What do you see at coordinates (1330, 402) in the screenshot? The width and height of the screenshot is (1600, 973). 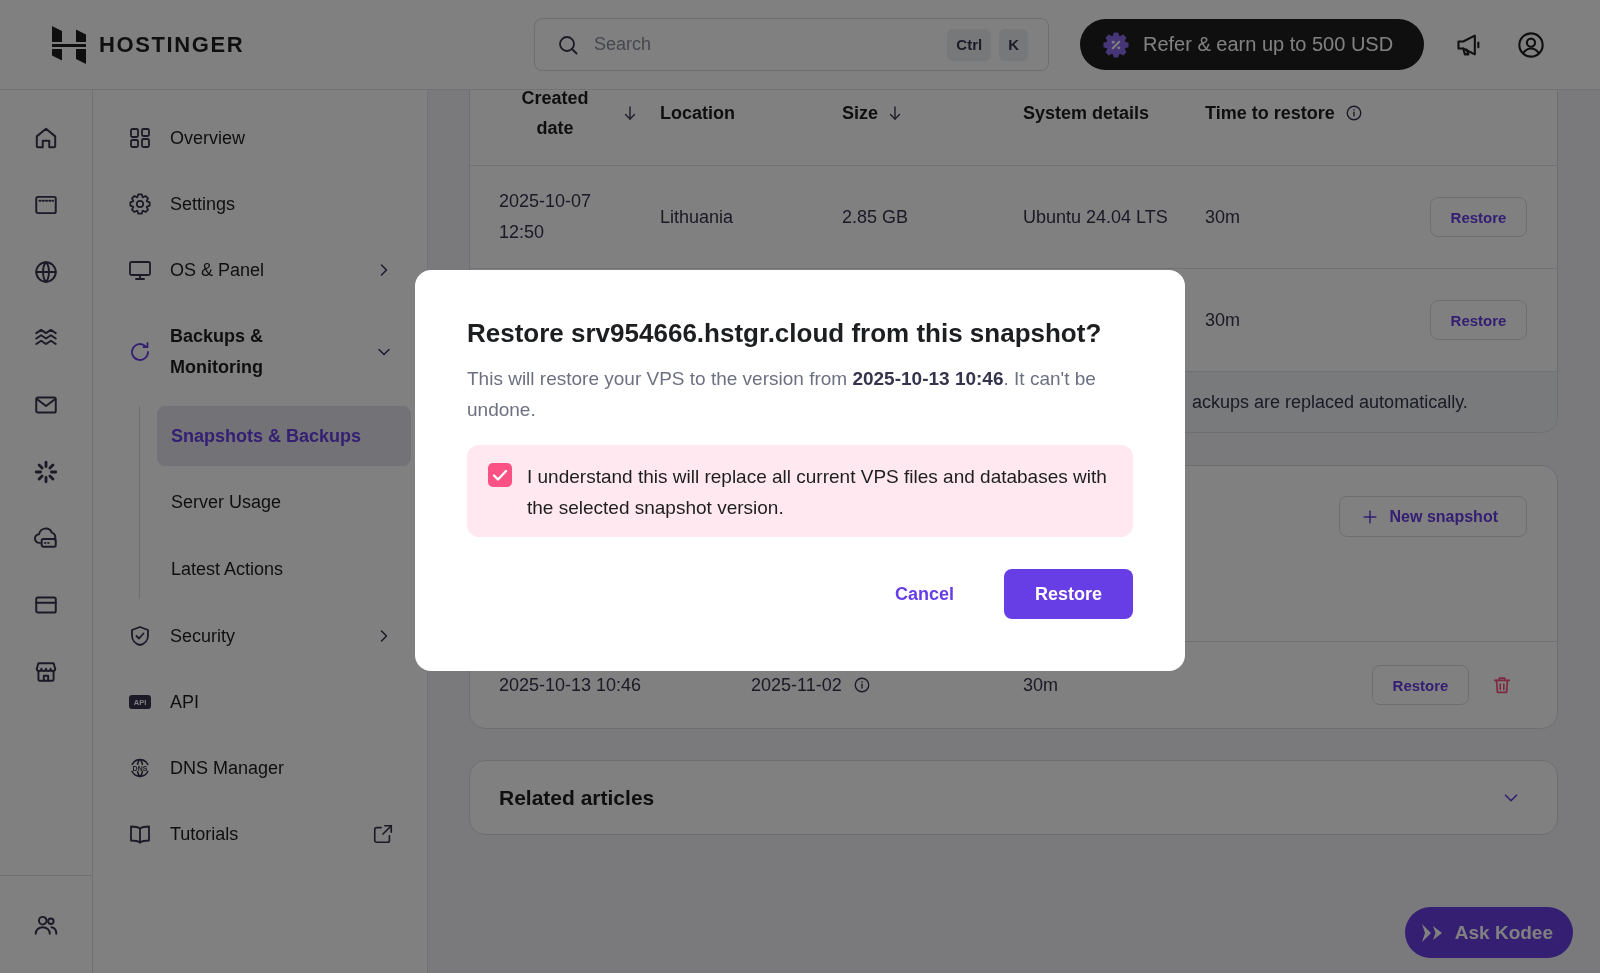 I see `note-text: ackups are replaced automatically.` at bounding box center [1330, 402].